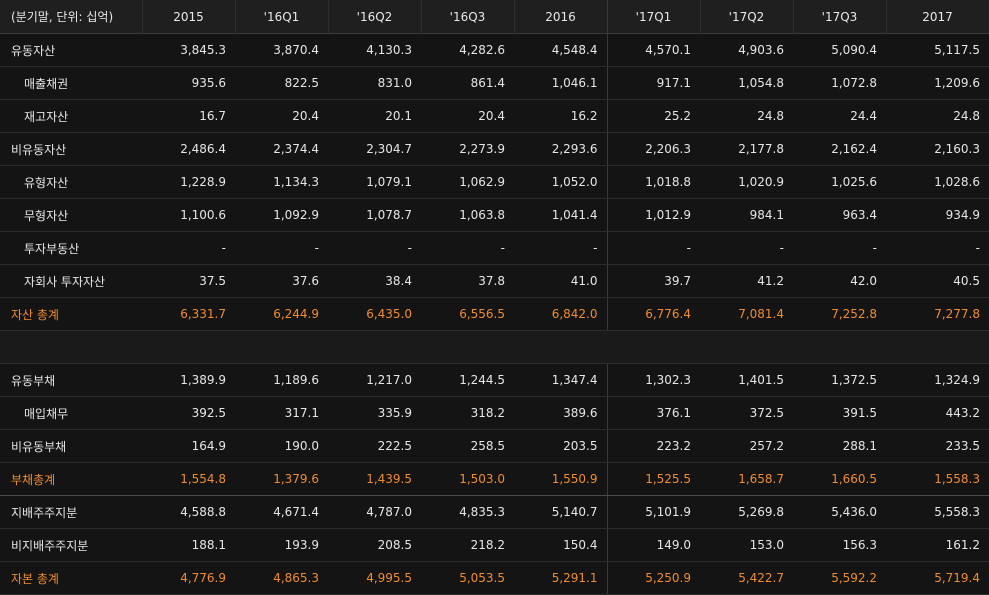 Image resolution: width=989 pixels, height=595 pixels. What do you see at coordinates (188, 314) in the screenshot?
I see `cell-value: 6,331.7` at bounding box center [188, 314].